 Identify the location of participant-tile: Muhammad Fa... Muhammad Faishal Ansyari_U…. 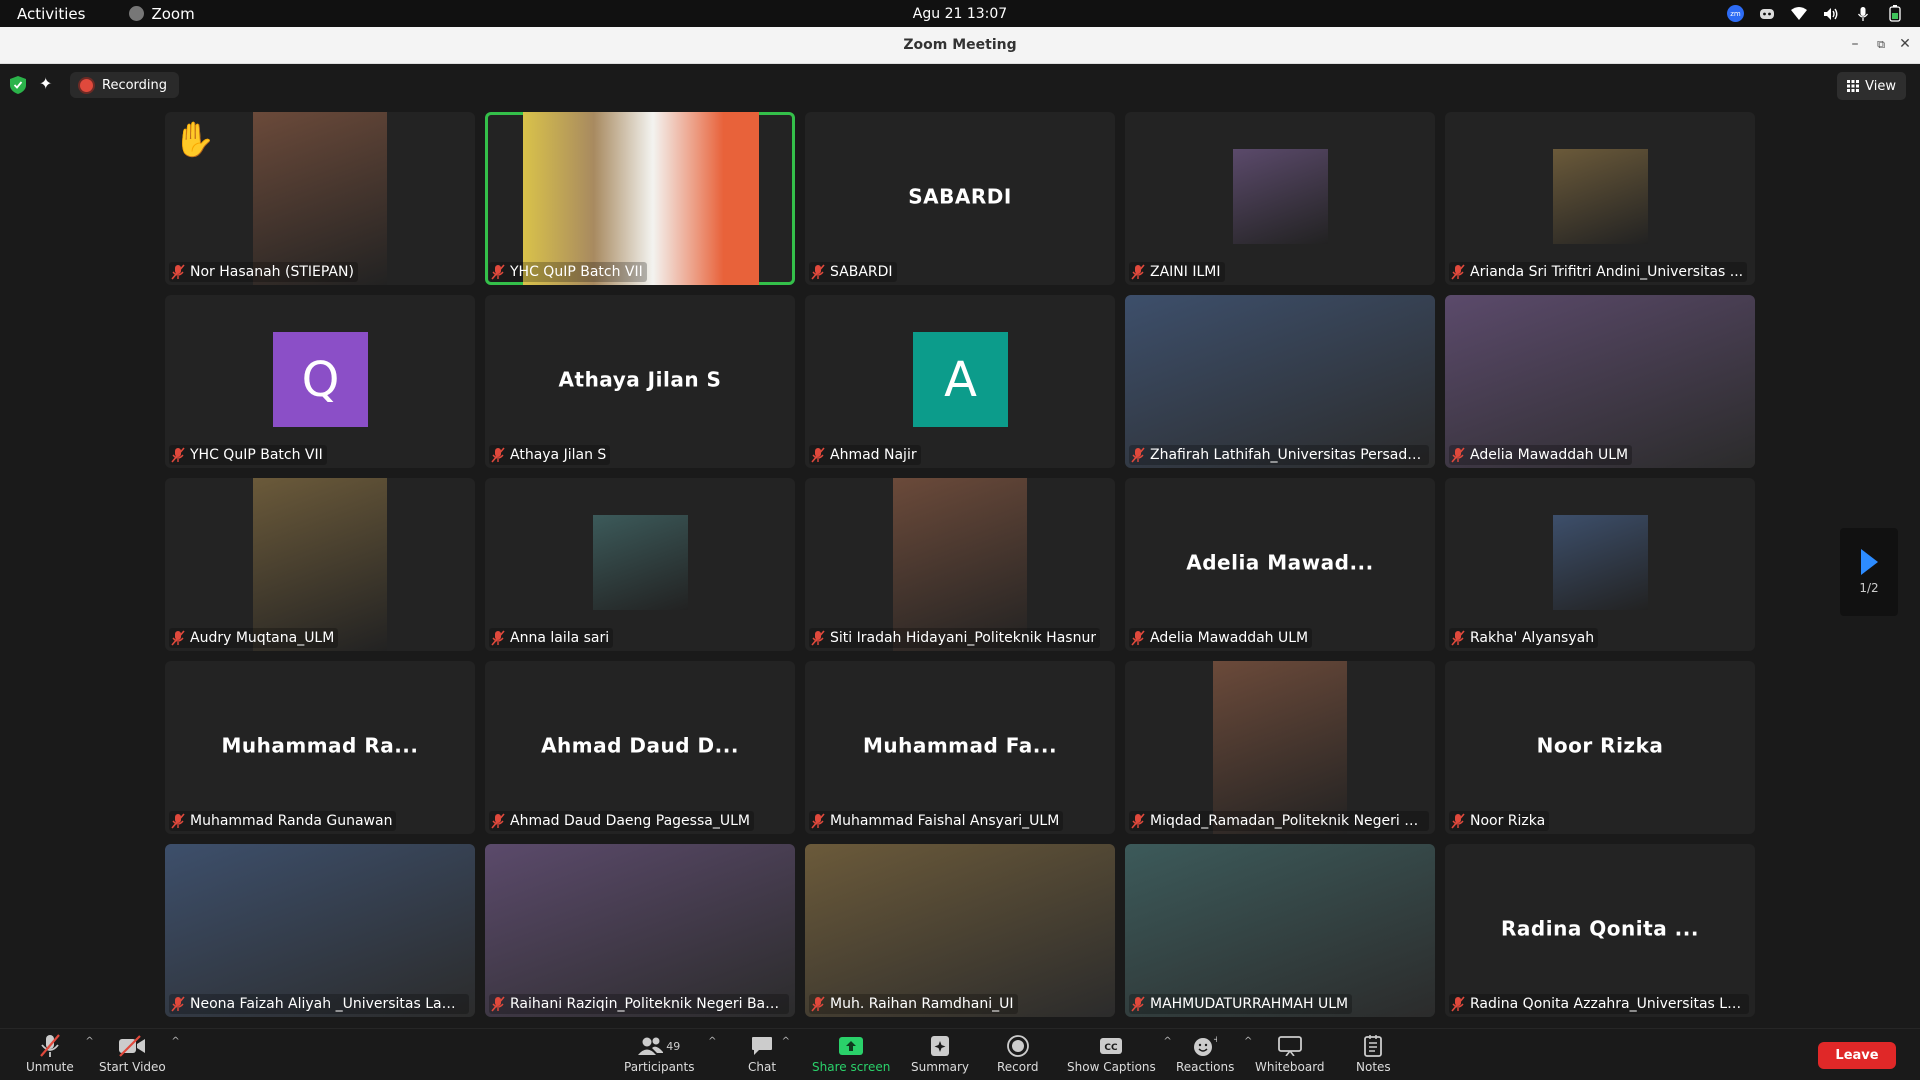
(960, 747).